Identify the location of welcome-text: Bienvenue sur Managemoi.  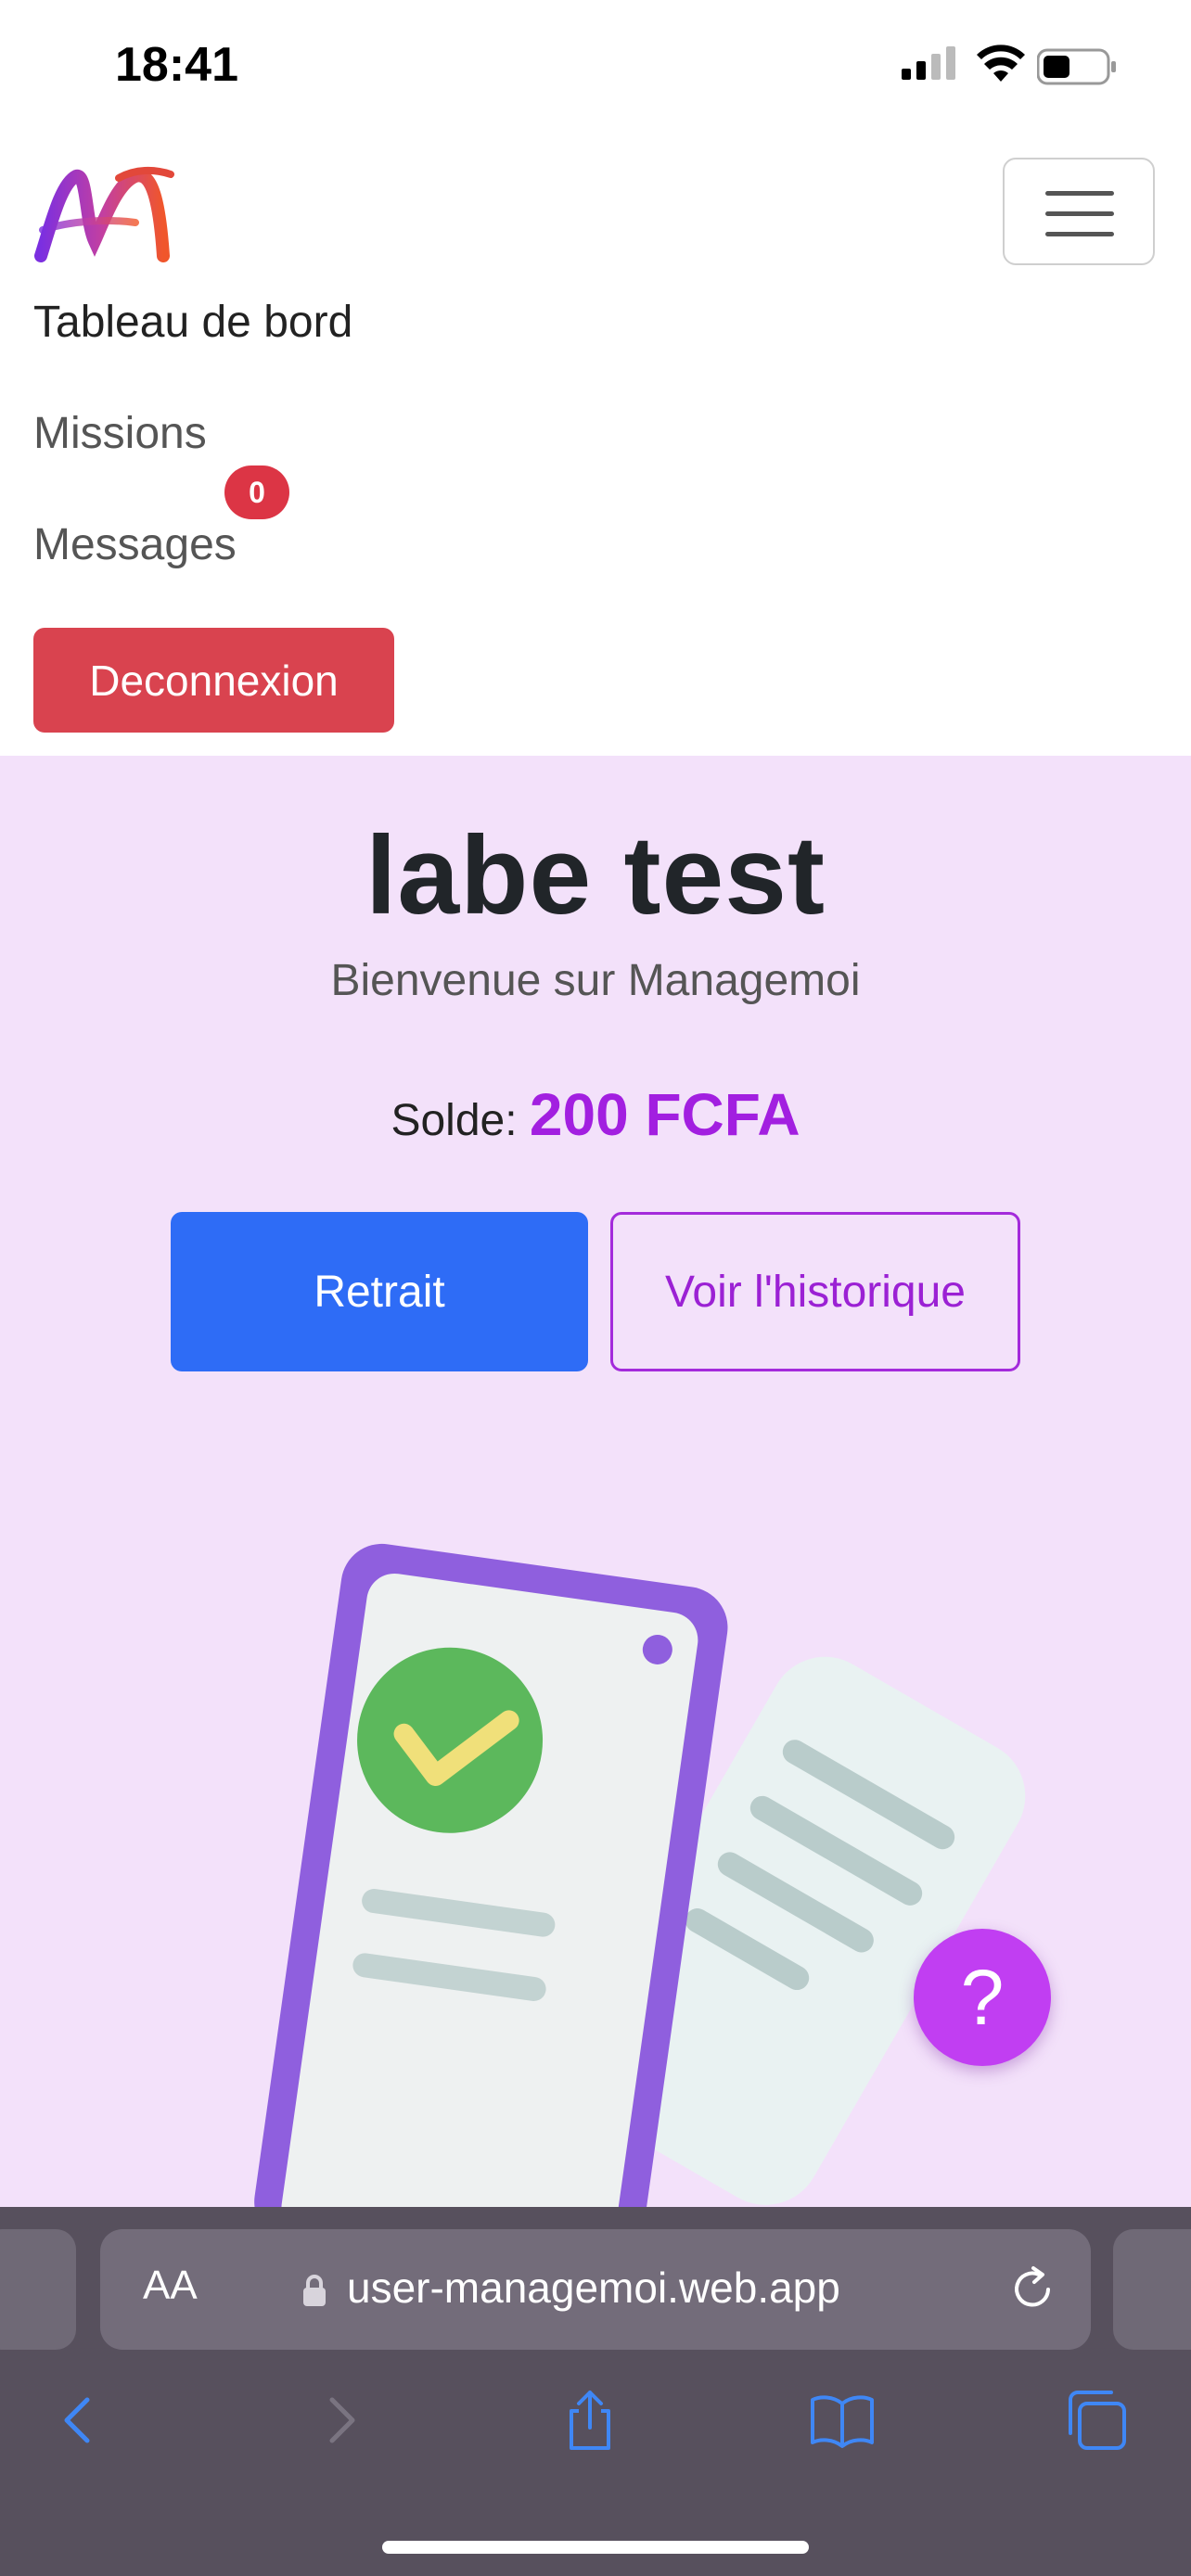
(595, 981).